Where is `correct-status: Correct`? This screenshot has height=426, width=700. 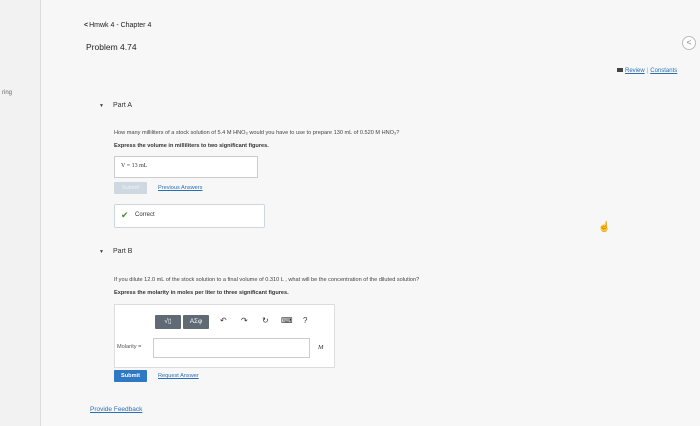 correct-status: Correct is located at coordinates (145, 215).